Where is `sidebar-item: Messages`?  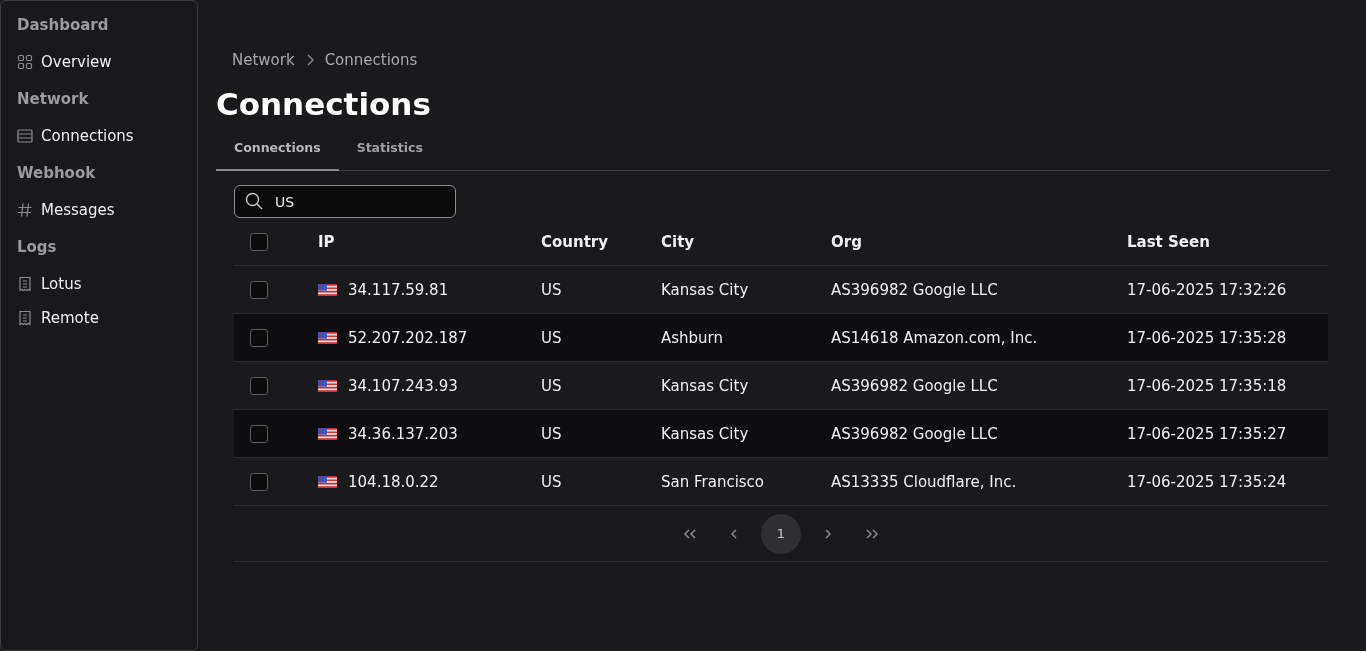
sidebar-item: Messages is located at coordinates (103, 210).